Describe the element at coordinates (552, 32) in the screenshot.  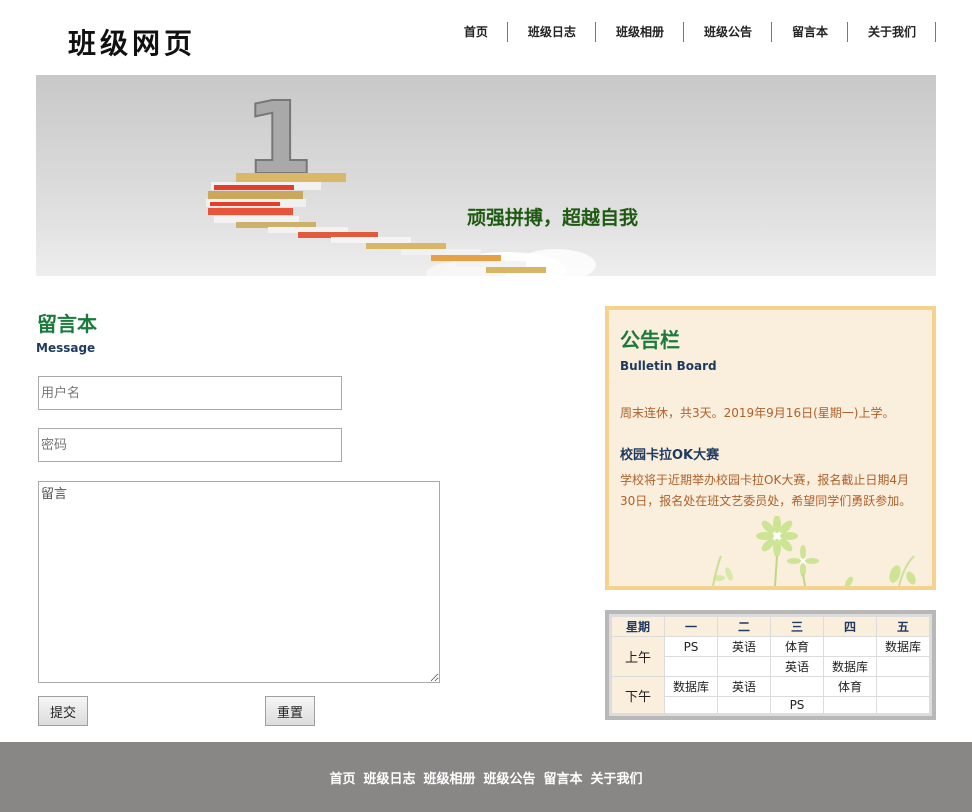
I see `nav-item-class-log: 班级日志` at that location.